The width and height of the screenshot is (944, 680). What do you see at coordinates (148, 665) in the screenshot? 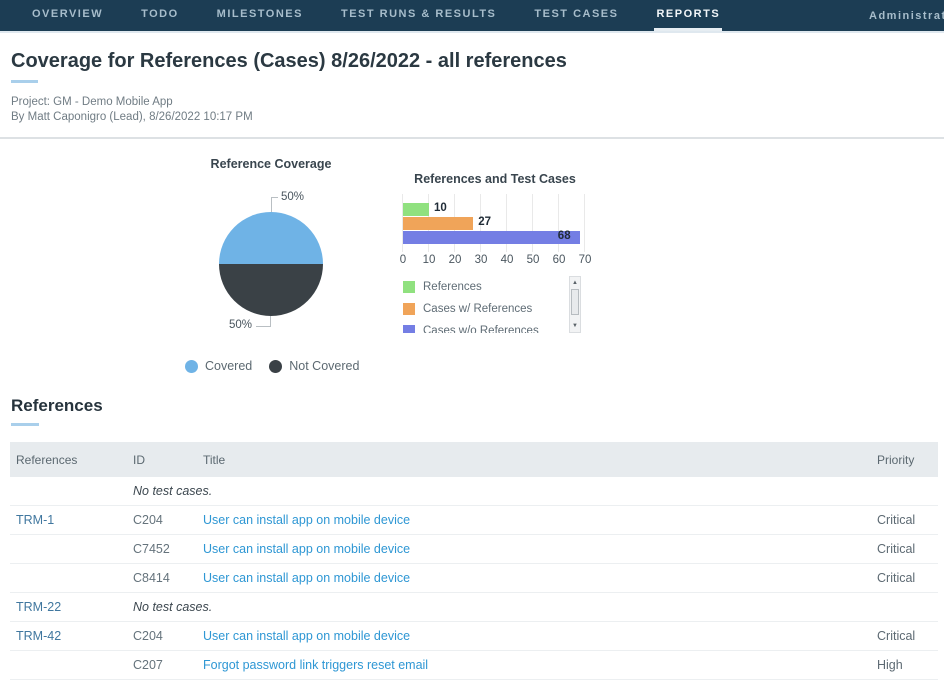
I see `case-id: C207` at bounding box center [148, 665].